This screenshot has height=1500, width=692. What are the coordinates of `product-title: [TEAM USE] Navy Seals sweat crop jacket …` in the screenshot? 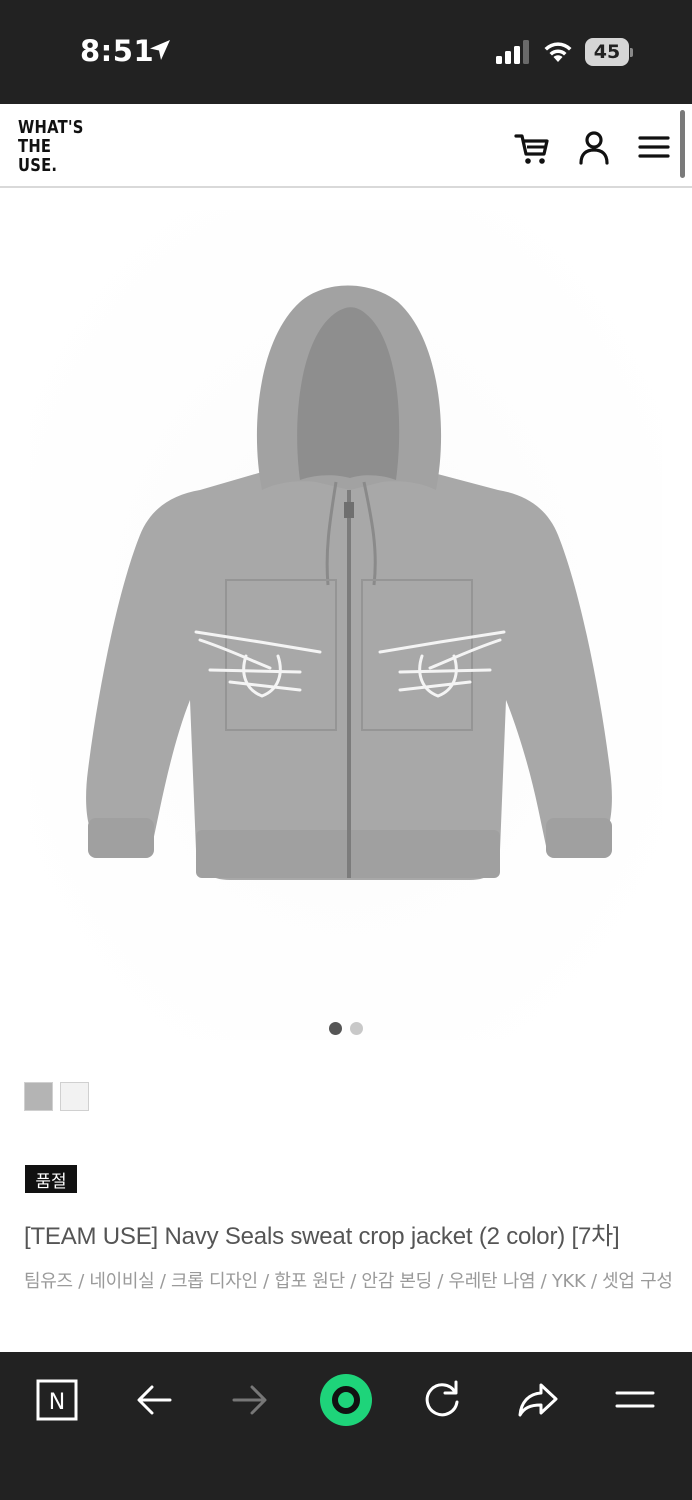 It's located at (322, 1236).